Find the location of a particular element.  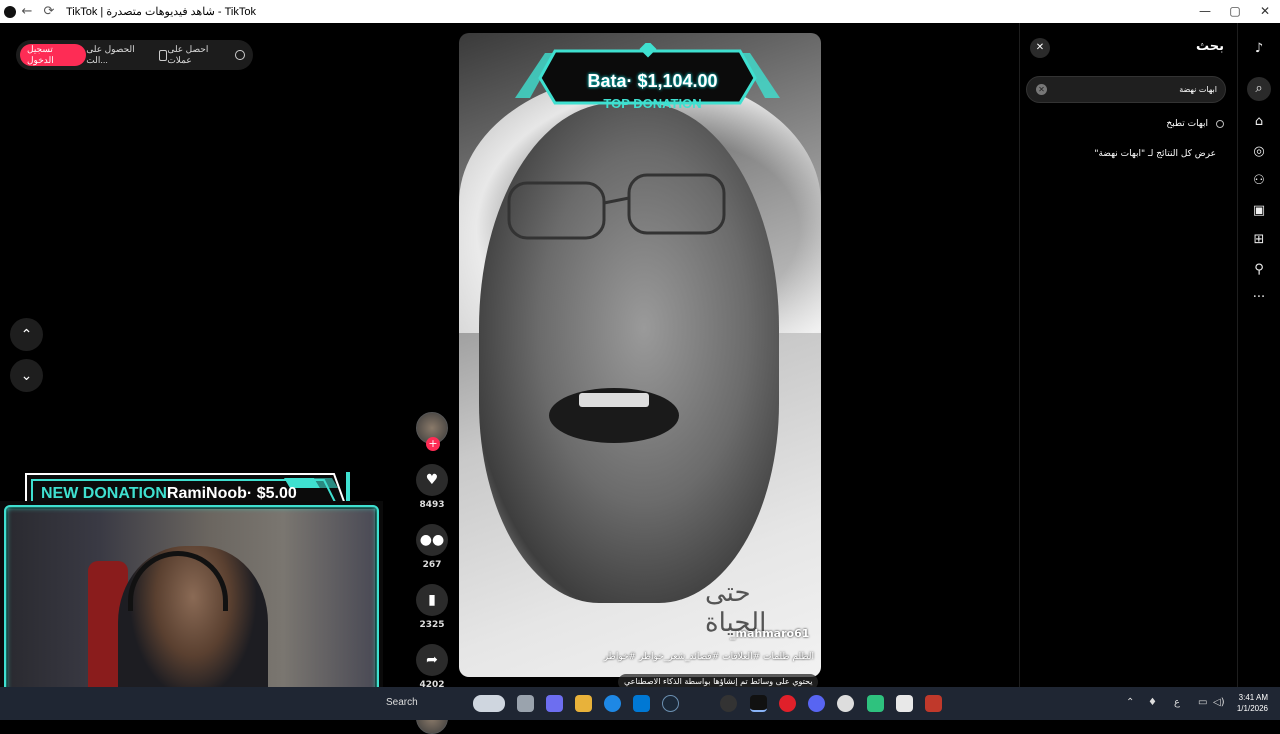

app-tf-icon is located at coordinates (933, 703).